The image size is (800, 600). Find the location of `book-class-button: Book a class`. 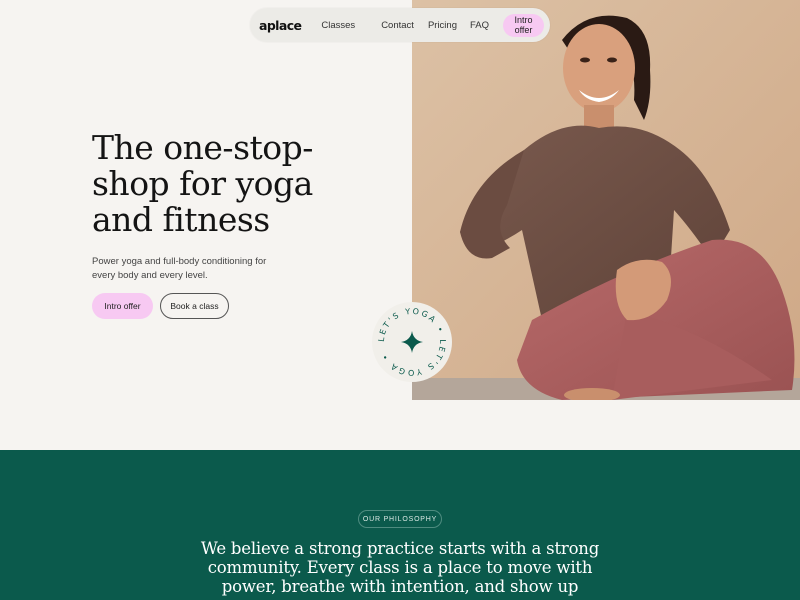

book-class-button: Book a class is located at coordinates (194, 306).